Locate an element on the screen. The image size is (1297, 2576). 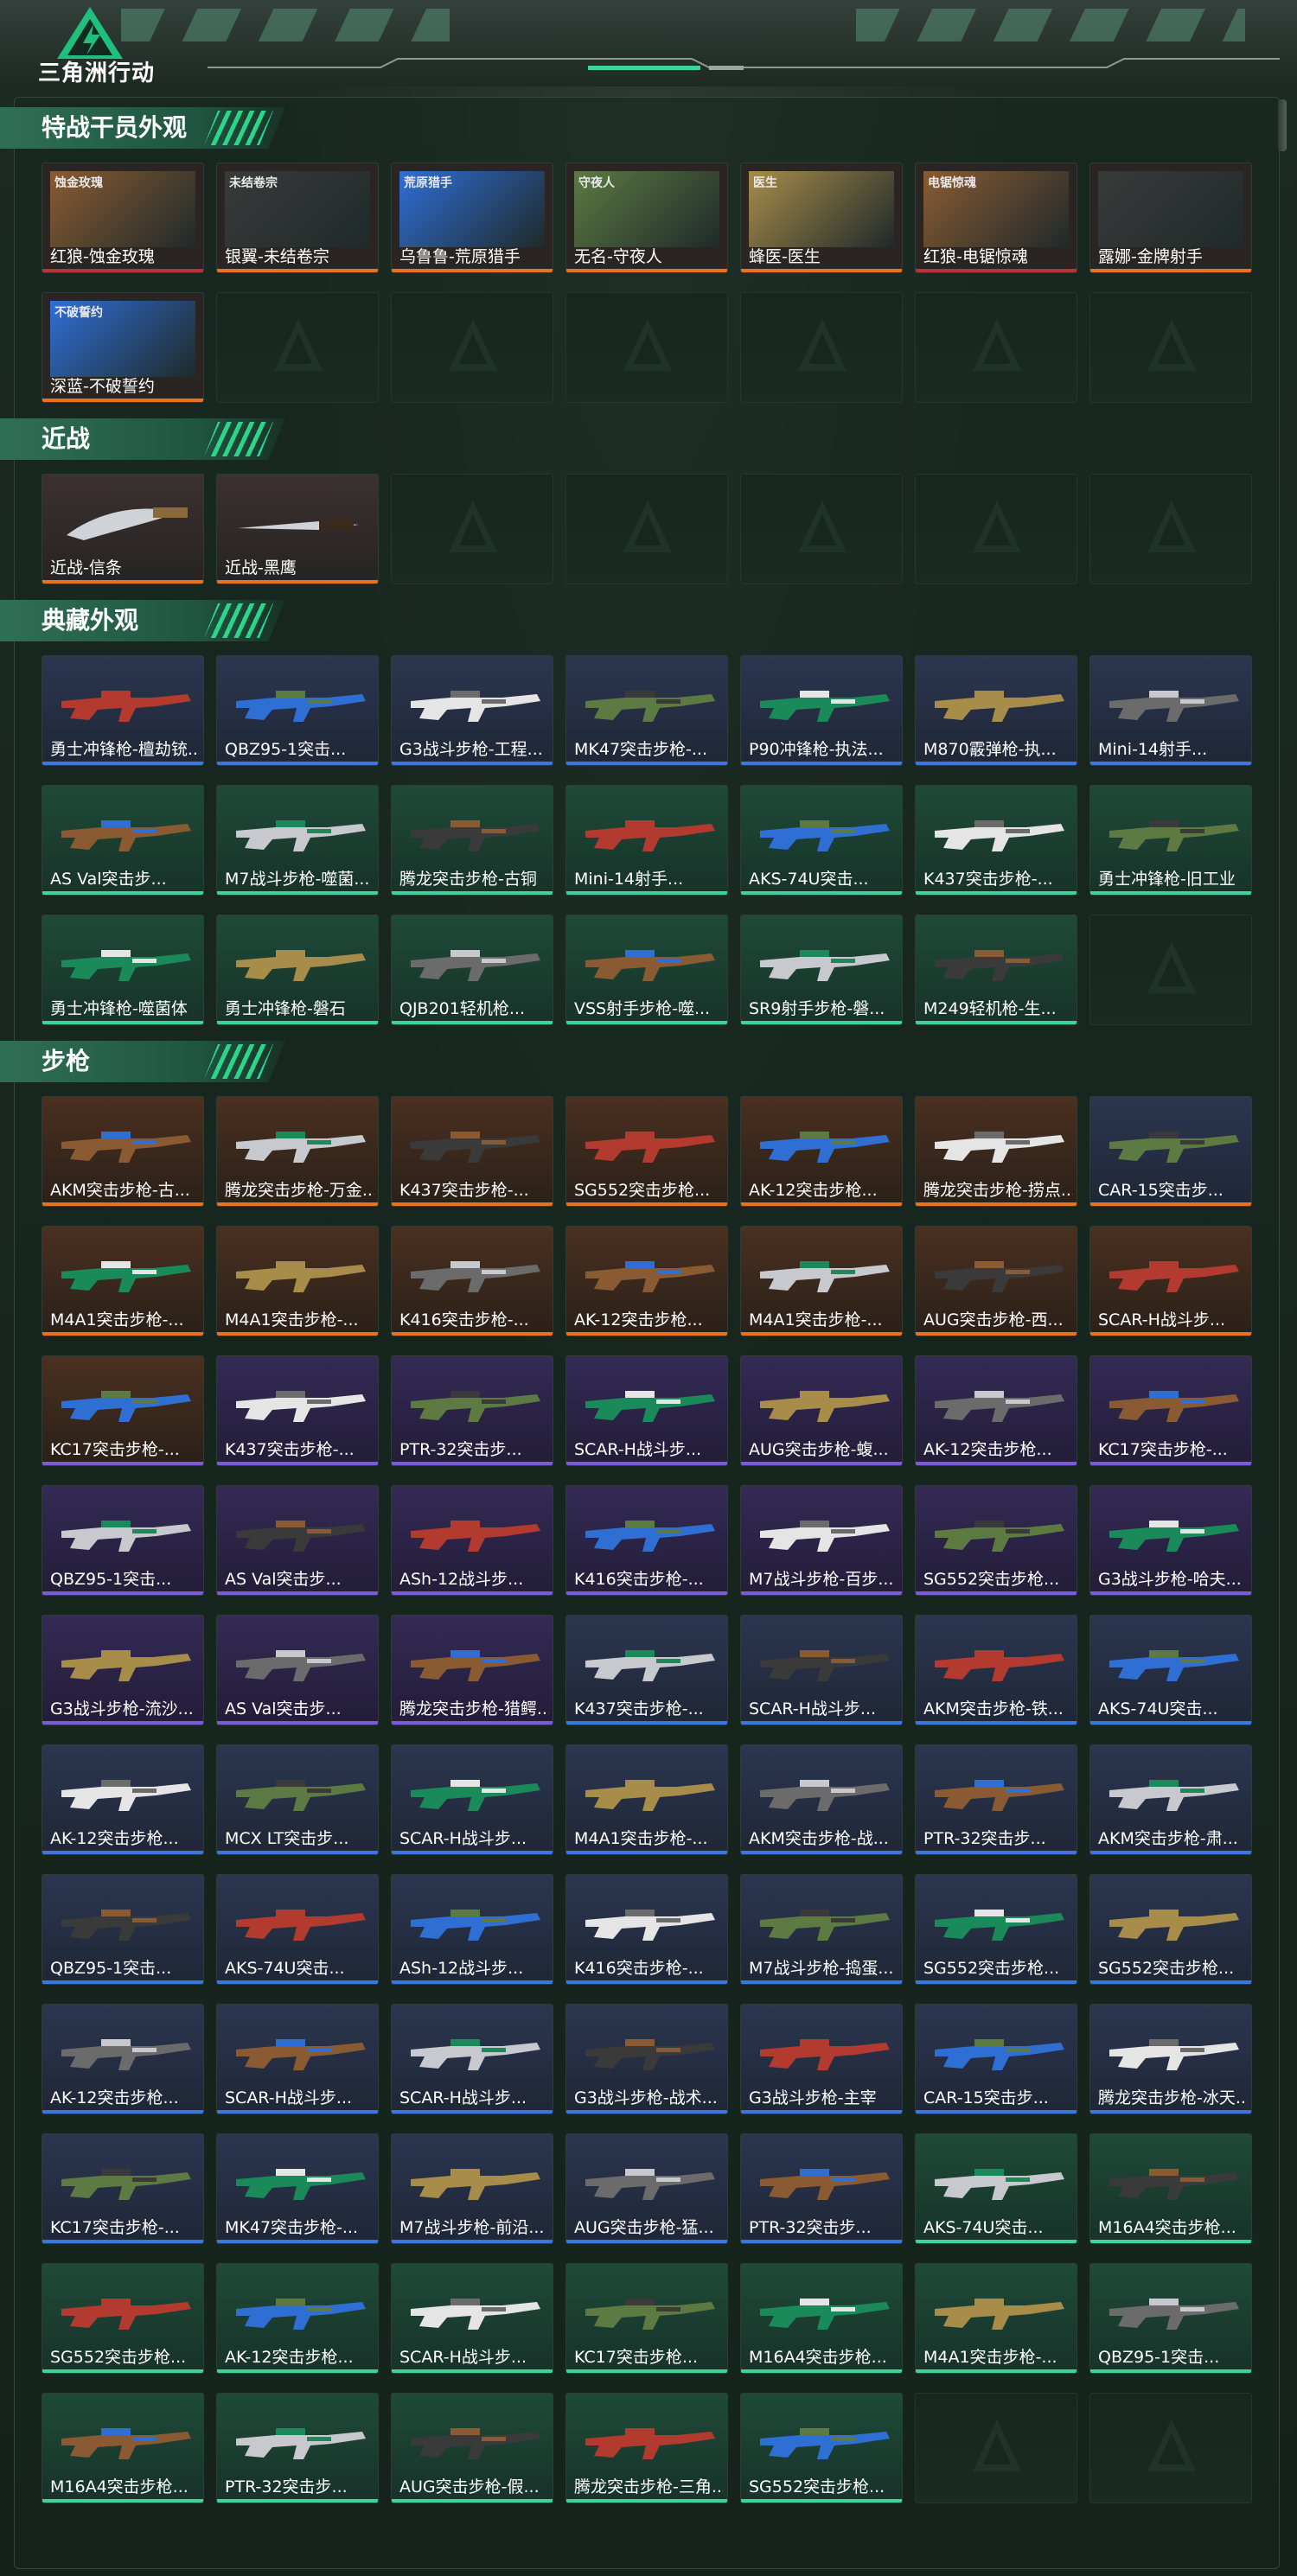
agent-skin-card: 电锯惊魂 红狼-电锯惊魂 is located at coordinates (996, 218).